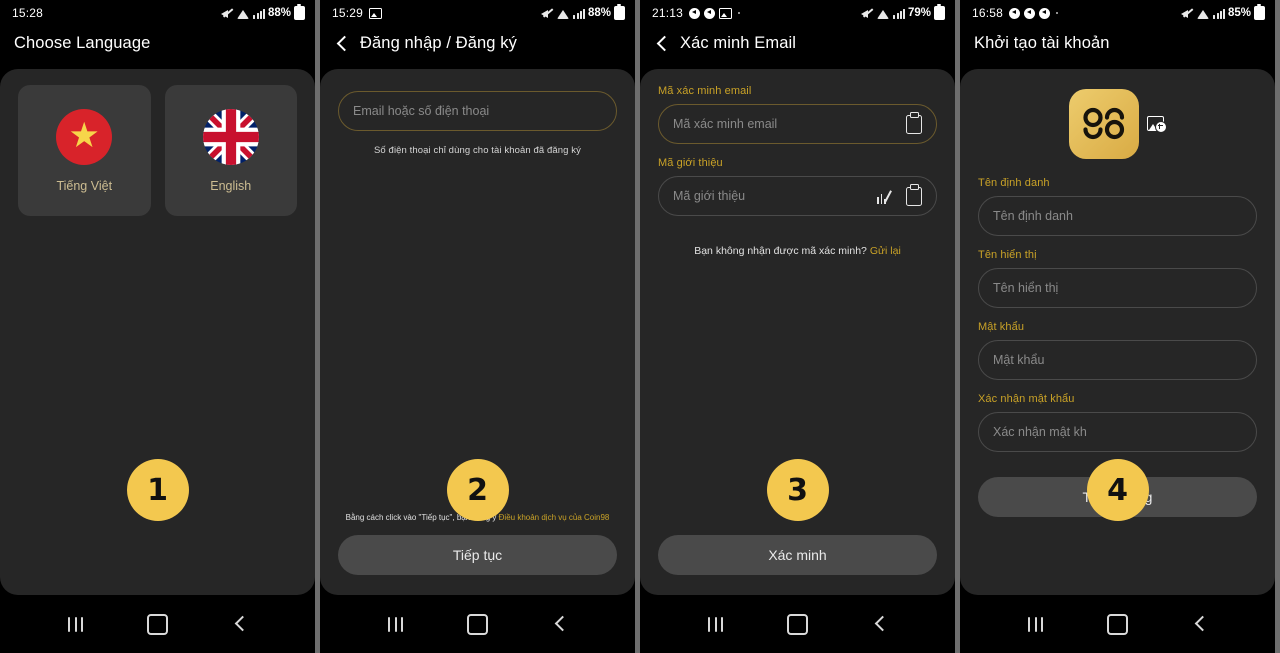 This screenshot has width=1280, height=653. I want to click on bottom-action-area: Xác minh, so click(797, 555).